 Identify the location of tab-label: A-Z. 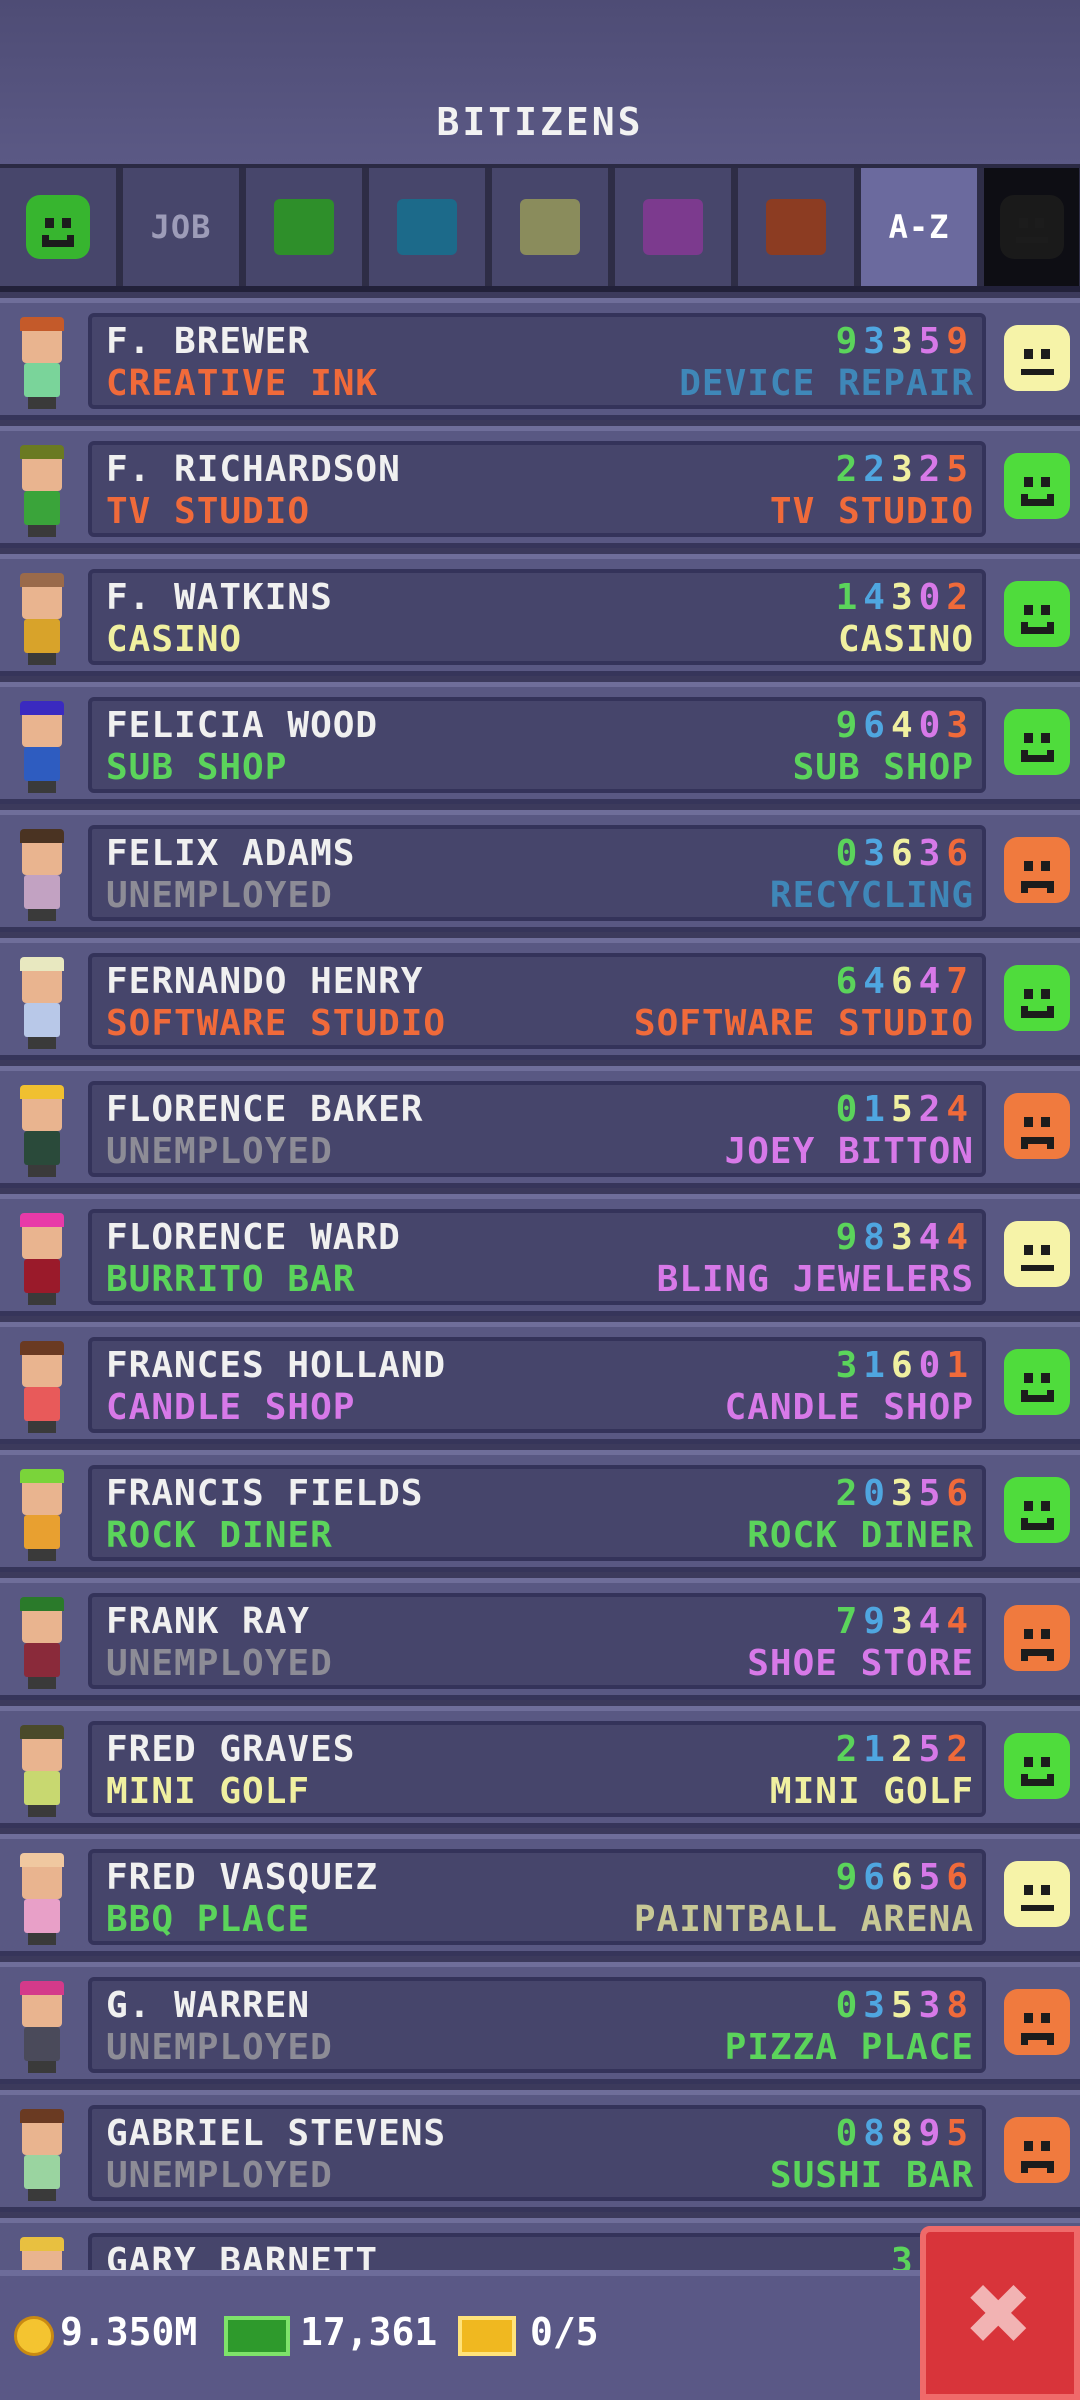
(919, 227).